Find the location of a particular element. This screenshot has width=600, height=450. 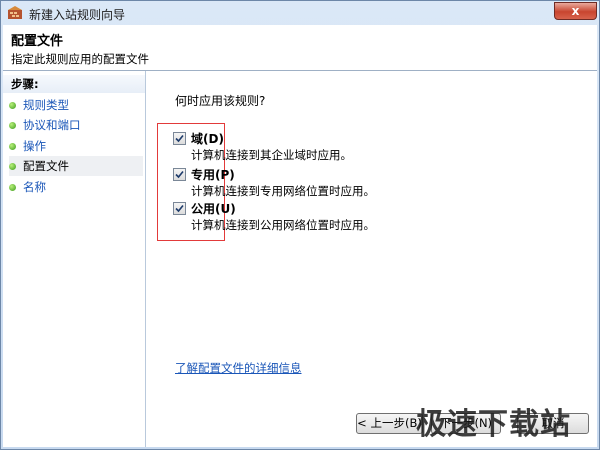

public-checkbox is located at coordinates (179, 208).